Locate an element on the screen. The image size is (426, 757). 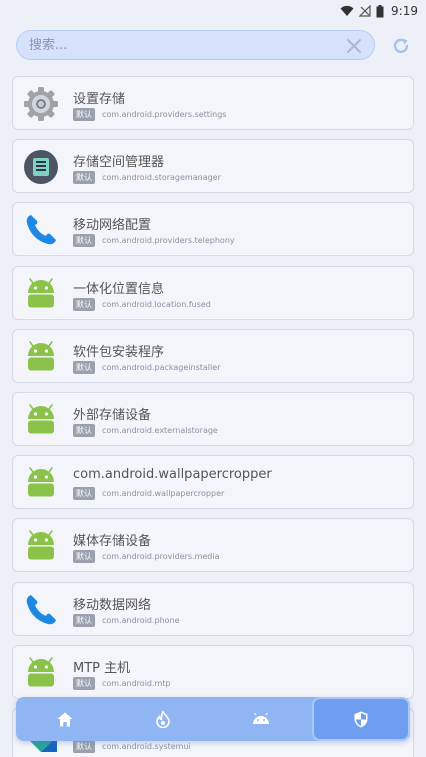
app-name: MTP 主机 is located at coordinates (102, 668).